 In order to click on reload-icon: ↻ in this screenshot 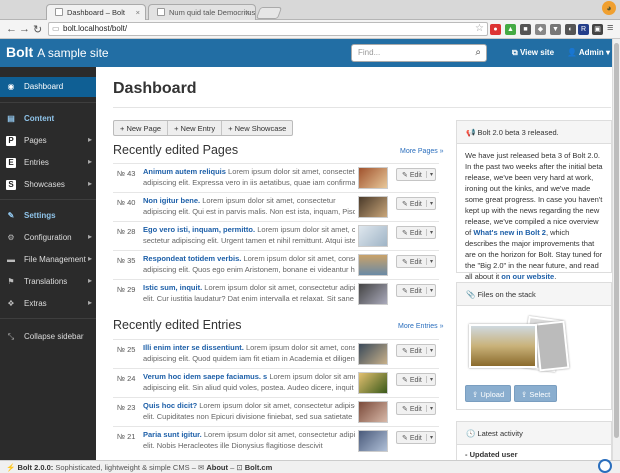, I will do `click(37, 29)`.